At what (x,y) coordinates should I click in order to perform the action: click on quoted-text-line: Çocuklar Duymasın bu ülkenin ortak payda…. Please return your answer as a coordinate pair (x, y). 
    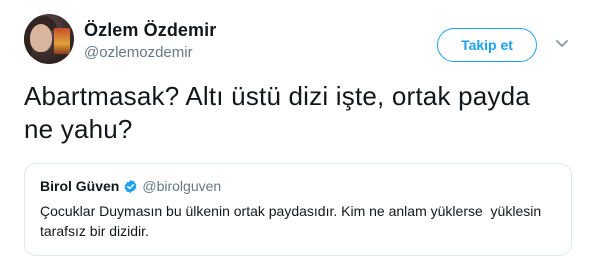
    Looking at the image, I should click on (291, 211).